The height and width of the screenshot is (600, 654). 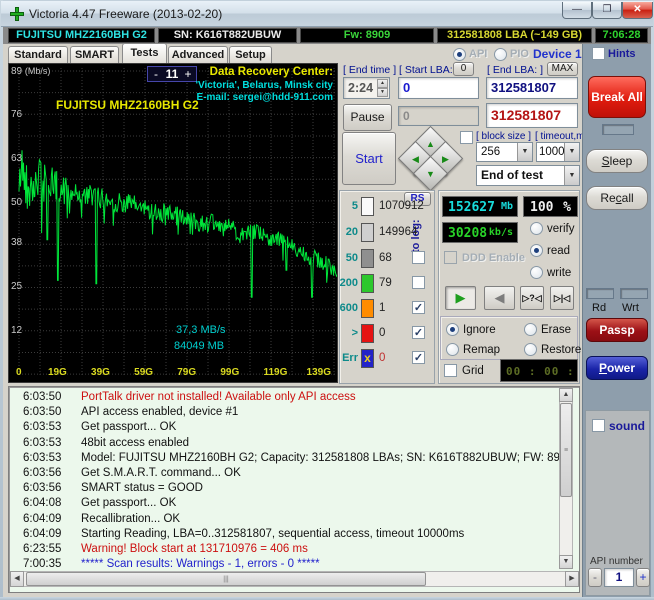 I want to click on seek-edge-button: ▷|◁, so click(x=562, y=298).